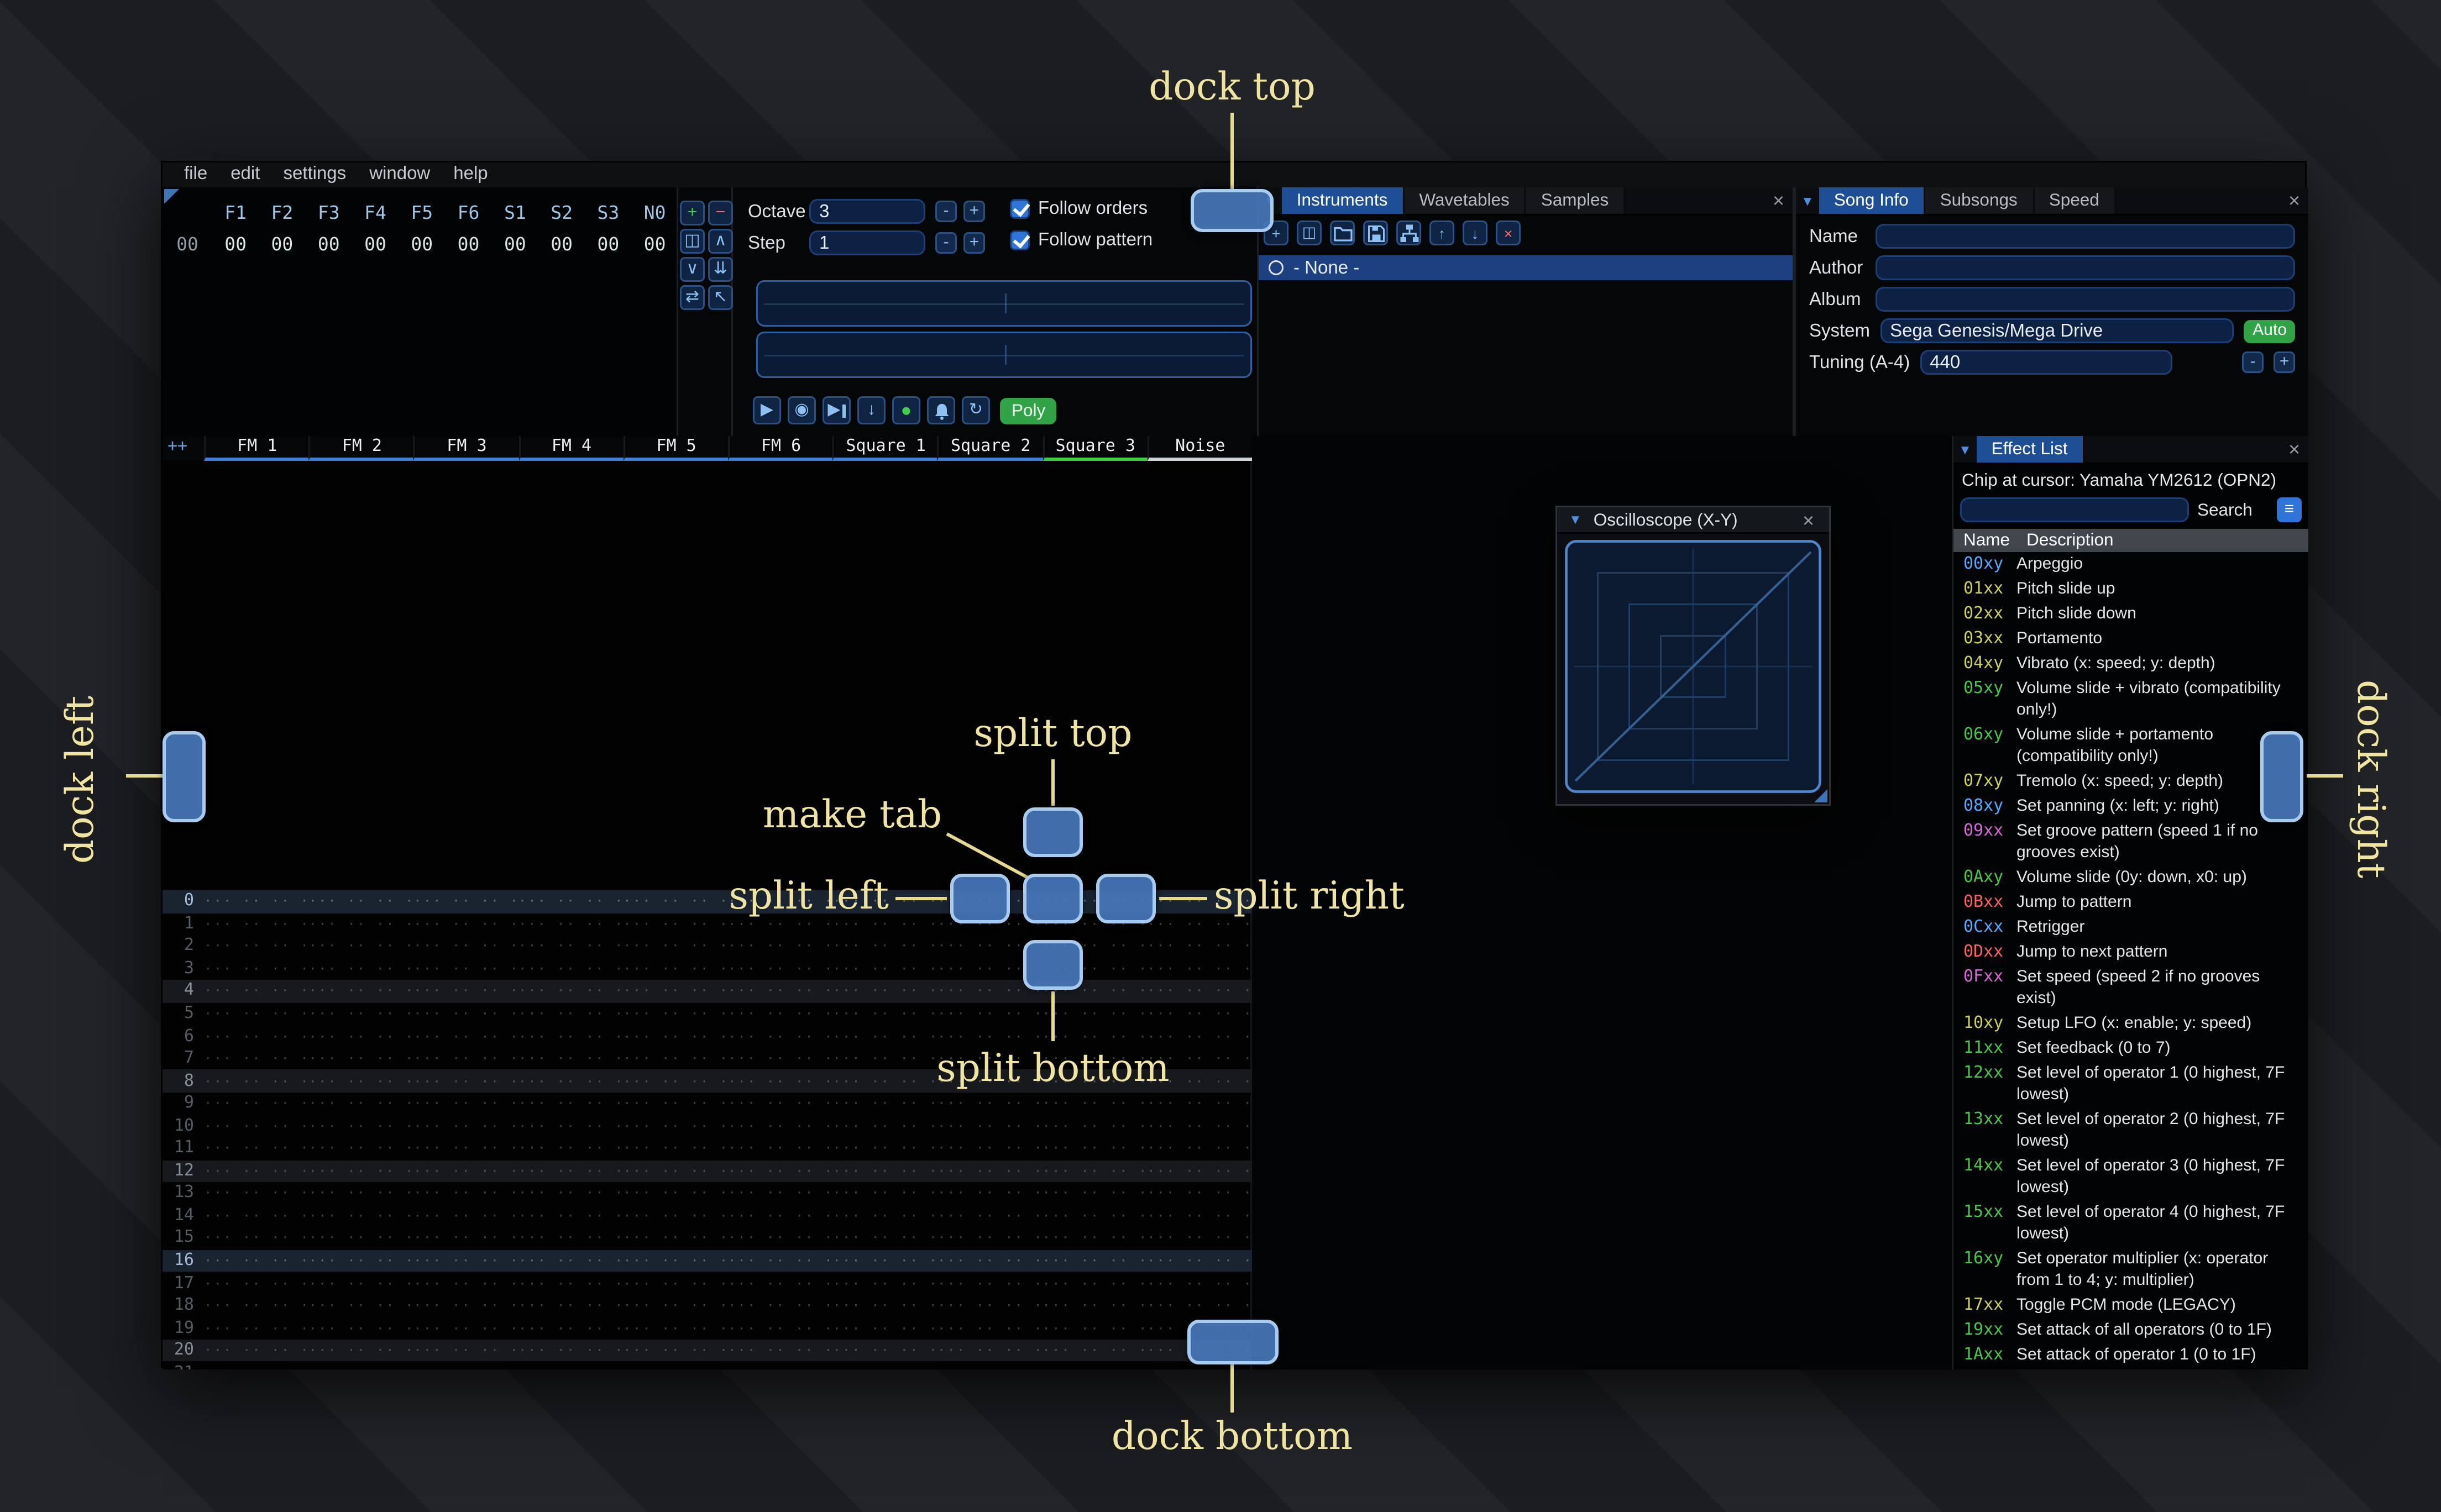  I want to click on effect-list-item: 01xx Pitch slide up, so click(2130, 590).